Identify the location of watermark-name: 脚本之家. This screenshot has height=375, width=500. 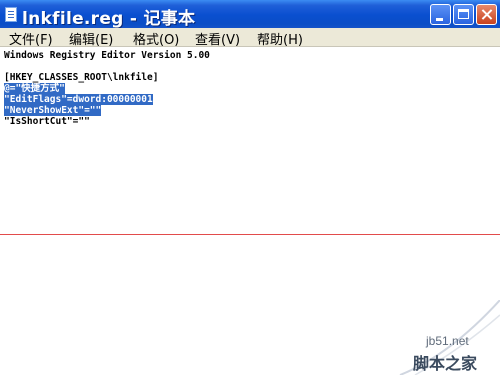
(445, 363).